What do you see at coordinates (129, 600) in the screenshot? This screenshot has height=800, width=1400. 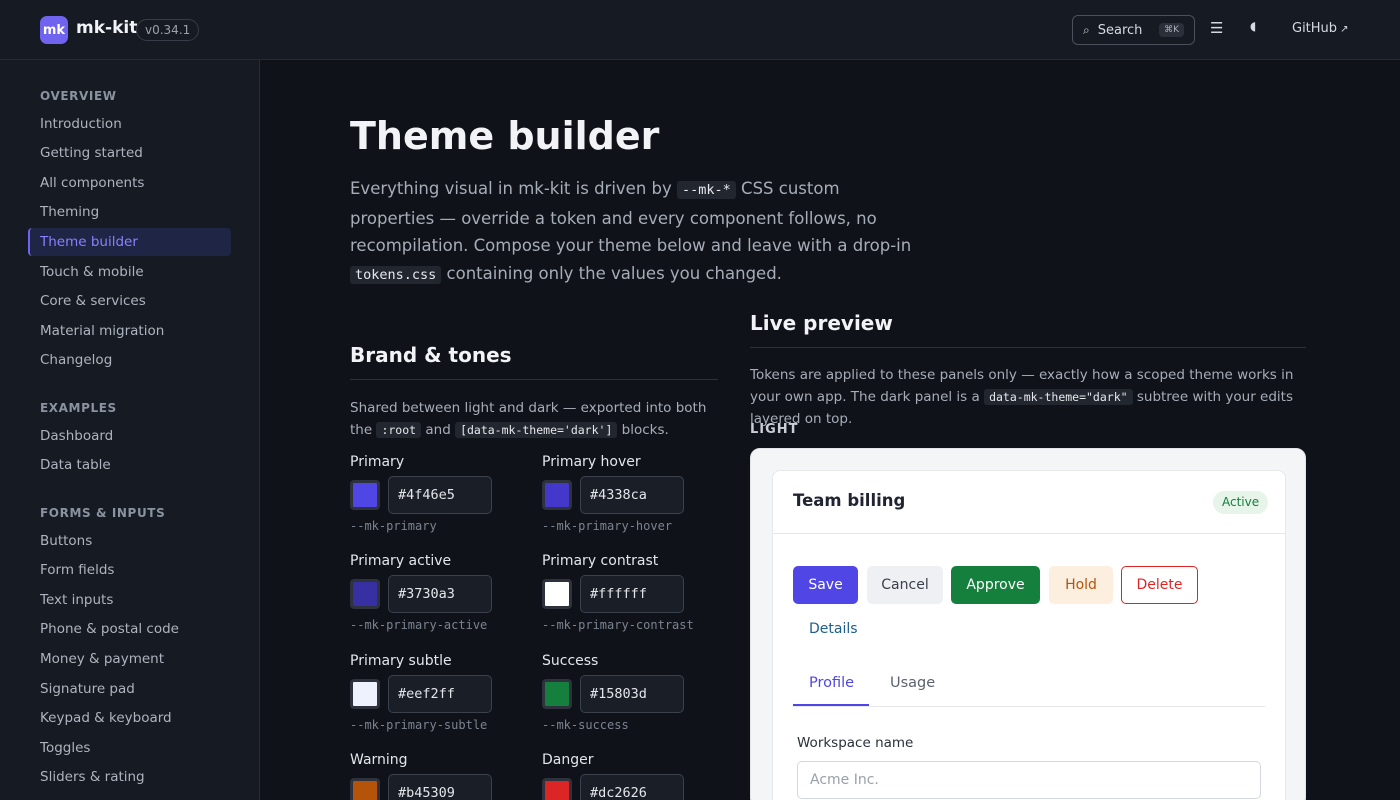 I see `sidebar-item-text-inputs: Text inputs` at bounding box center [129, 600].